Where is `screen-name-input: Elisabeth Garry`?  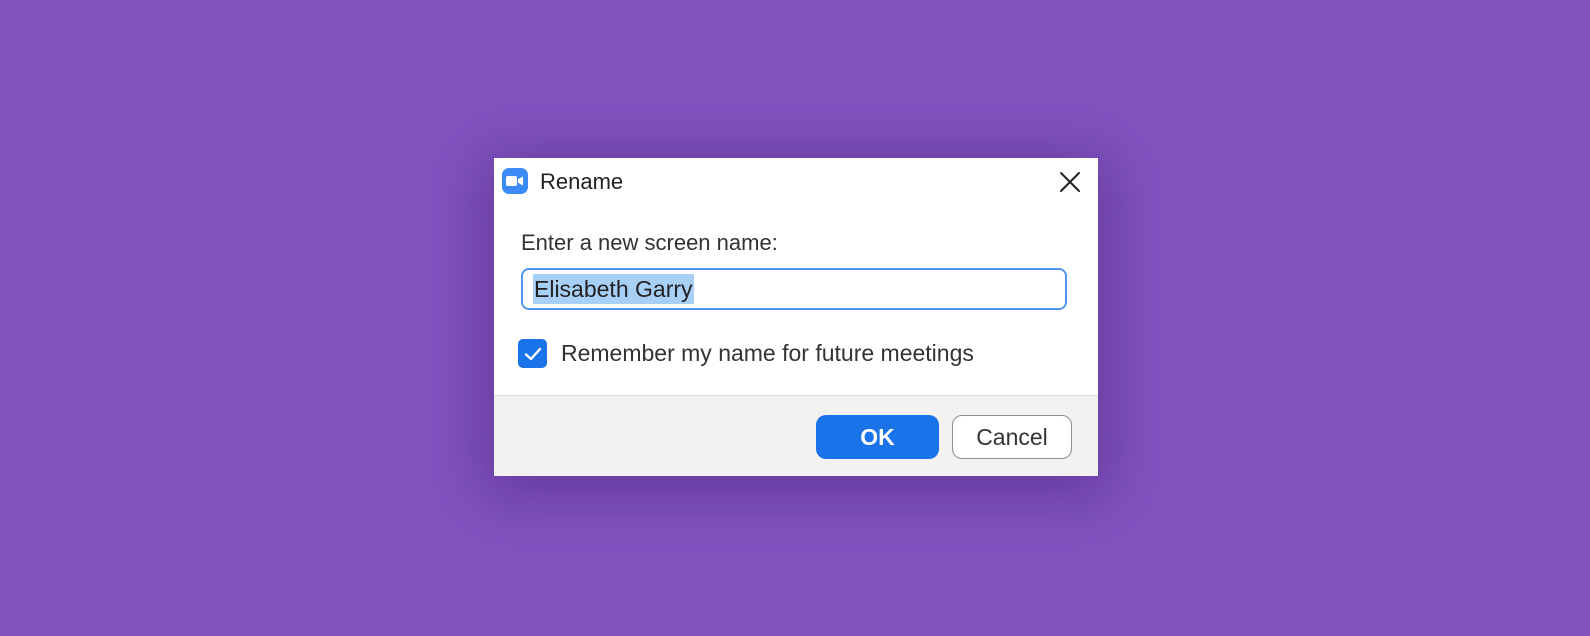
screen-name-input: Elisabeth Garry is located at coordinates (794, 289).